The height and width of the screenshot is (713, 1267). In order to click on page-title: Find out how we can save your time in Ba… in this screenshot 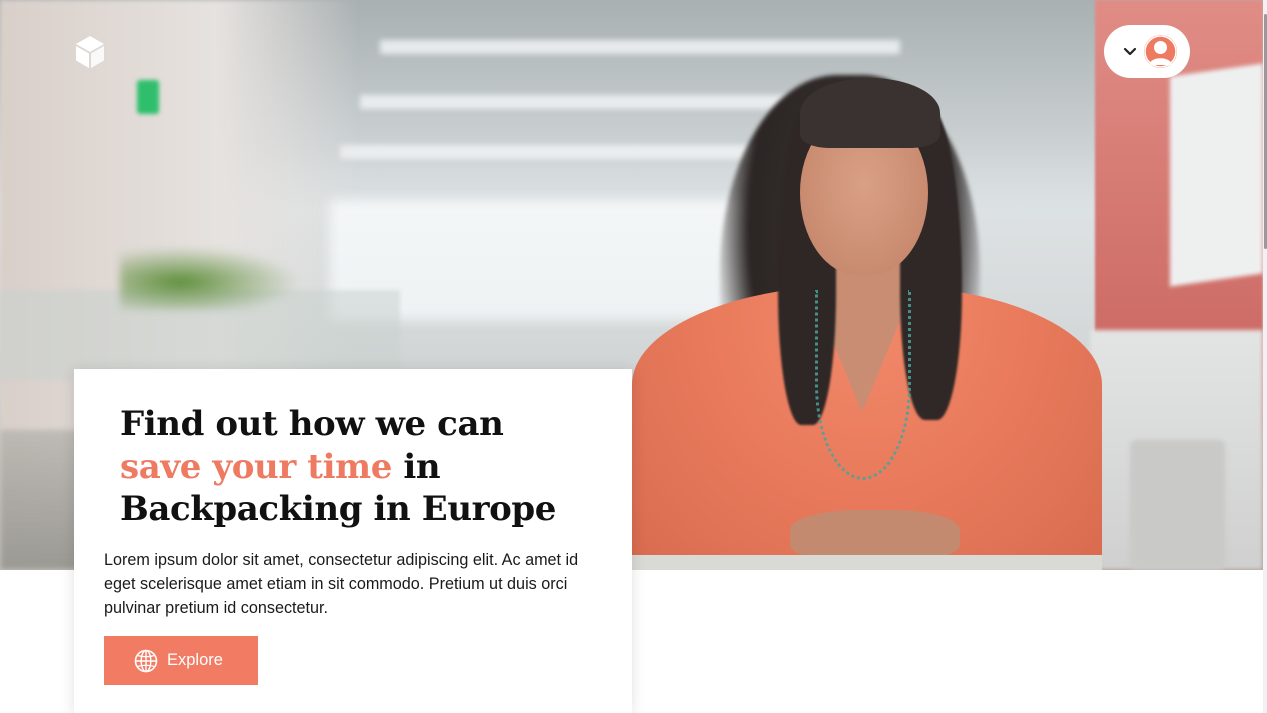, I will do `click(355, 467)`.